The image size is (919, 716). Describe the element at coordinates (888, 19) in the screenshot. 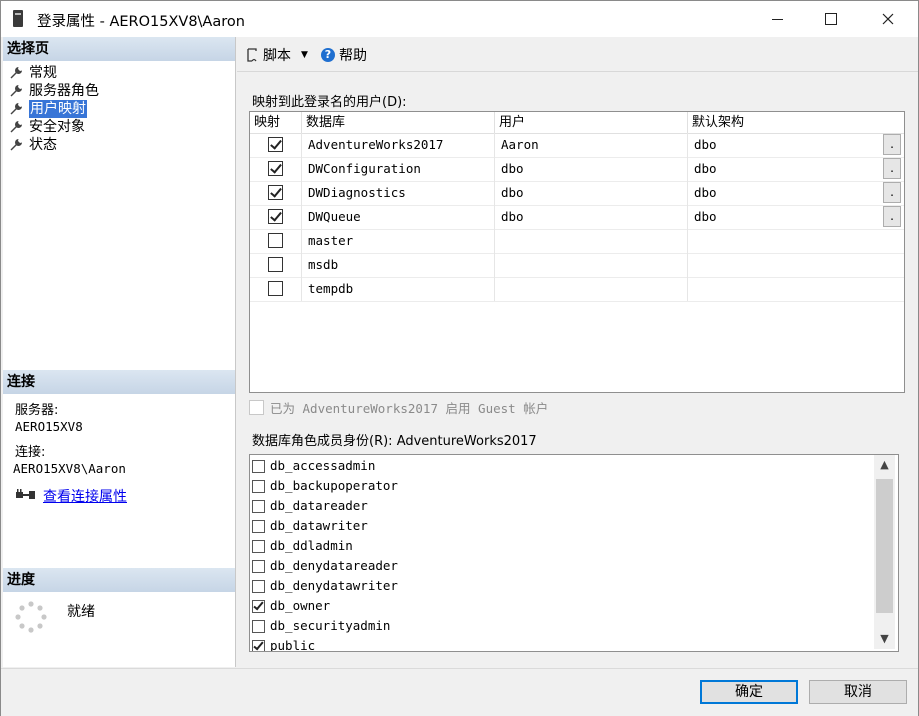

I see `close-button` at that location.